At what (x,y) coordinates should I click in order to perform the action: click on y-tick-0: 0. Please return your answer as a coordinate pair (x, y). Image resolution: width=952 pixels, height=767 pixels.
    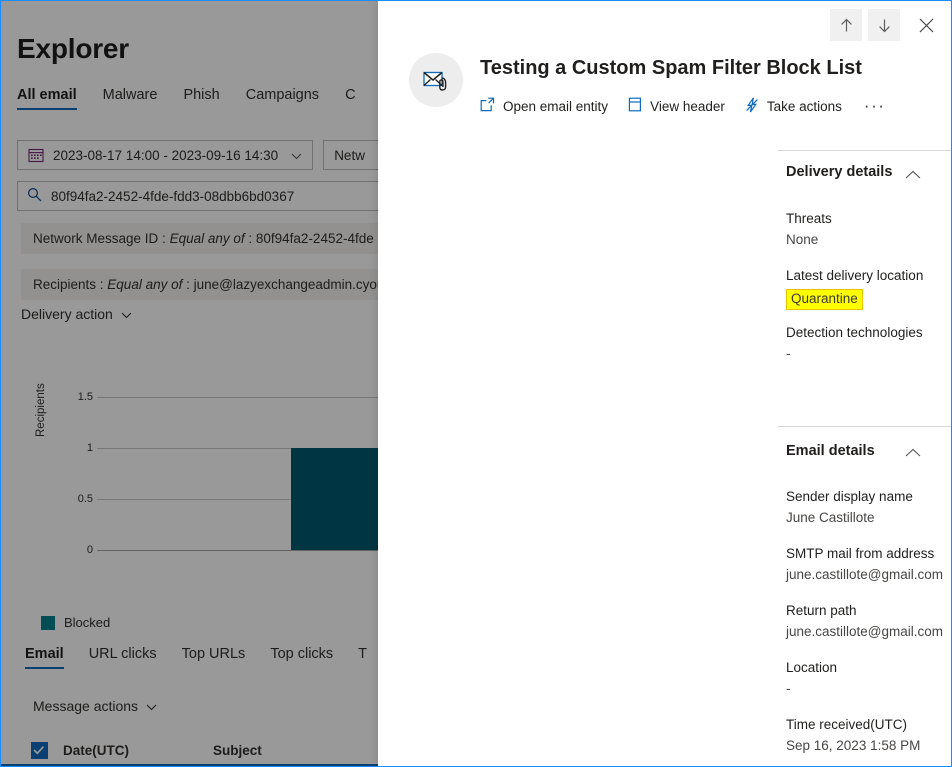
    Looking at the image, I should click on (89, 550).